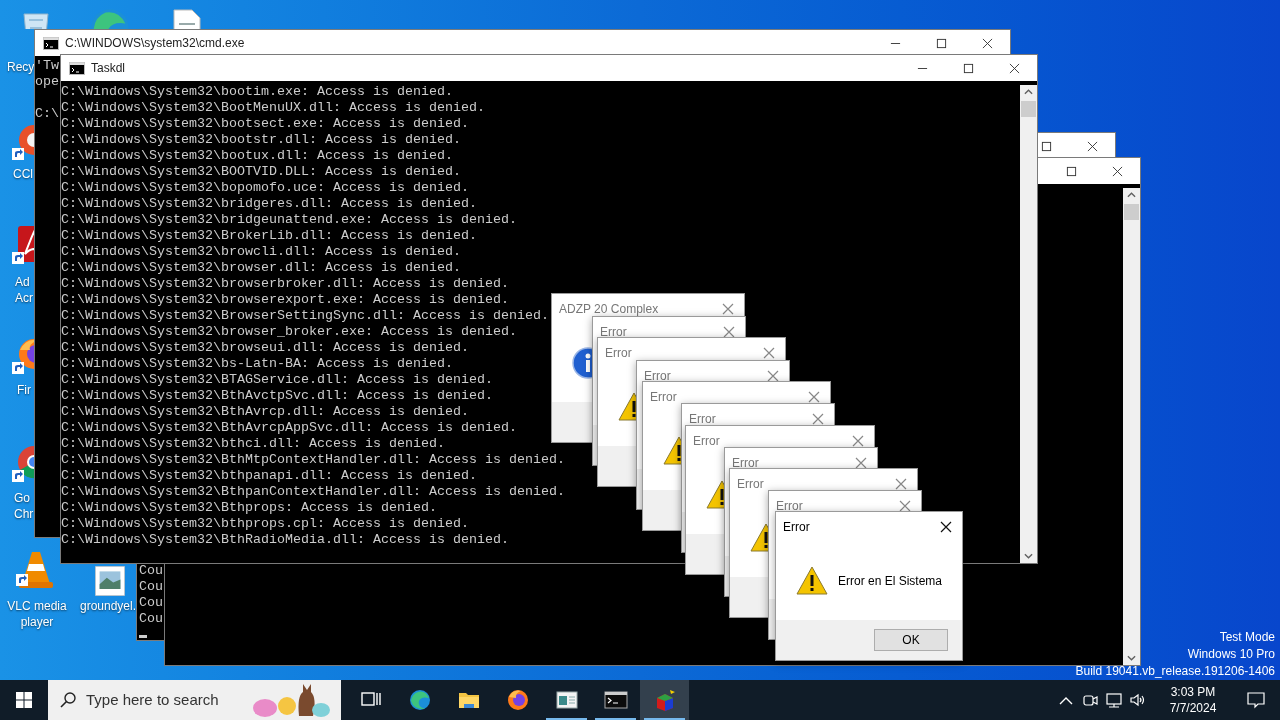  Describe the element at coordinates (265, 124) in the screenshot. I see `console-line: C:\Windows\System32\bootsect.exe: Access is denied.` at that location.